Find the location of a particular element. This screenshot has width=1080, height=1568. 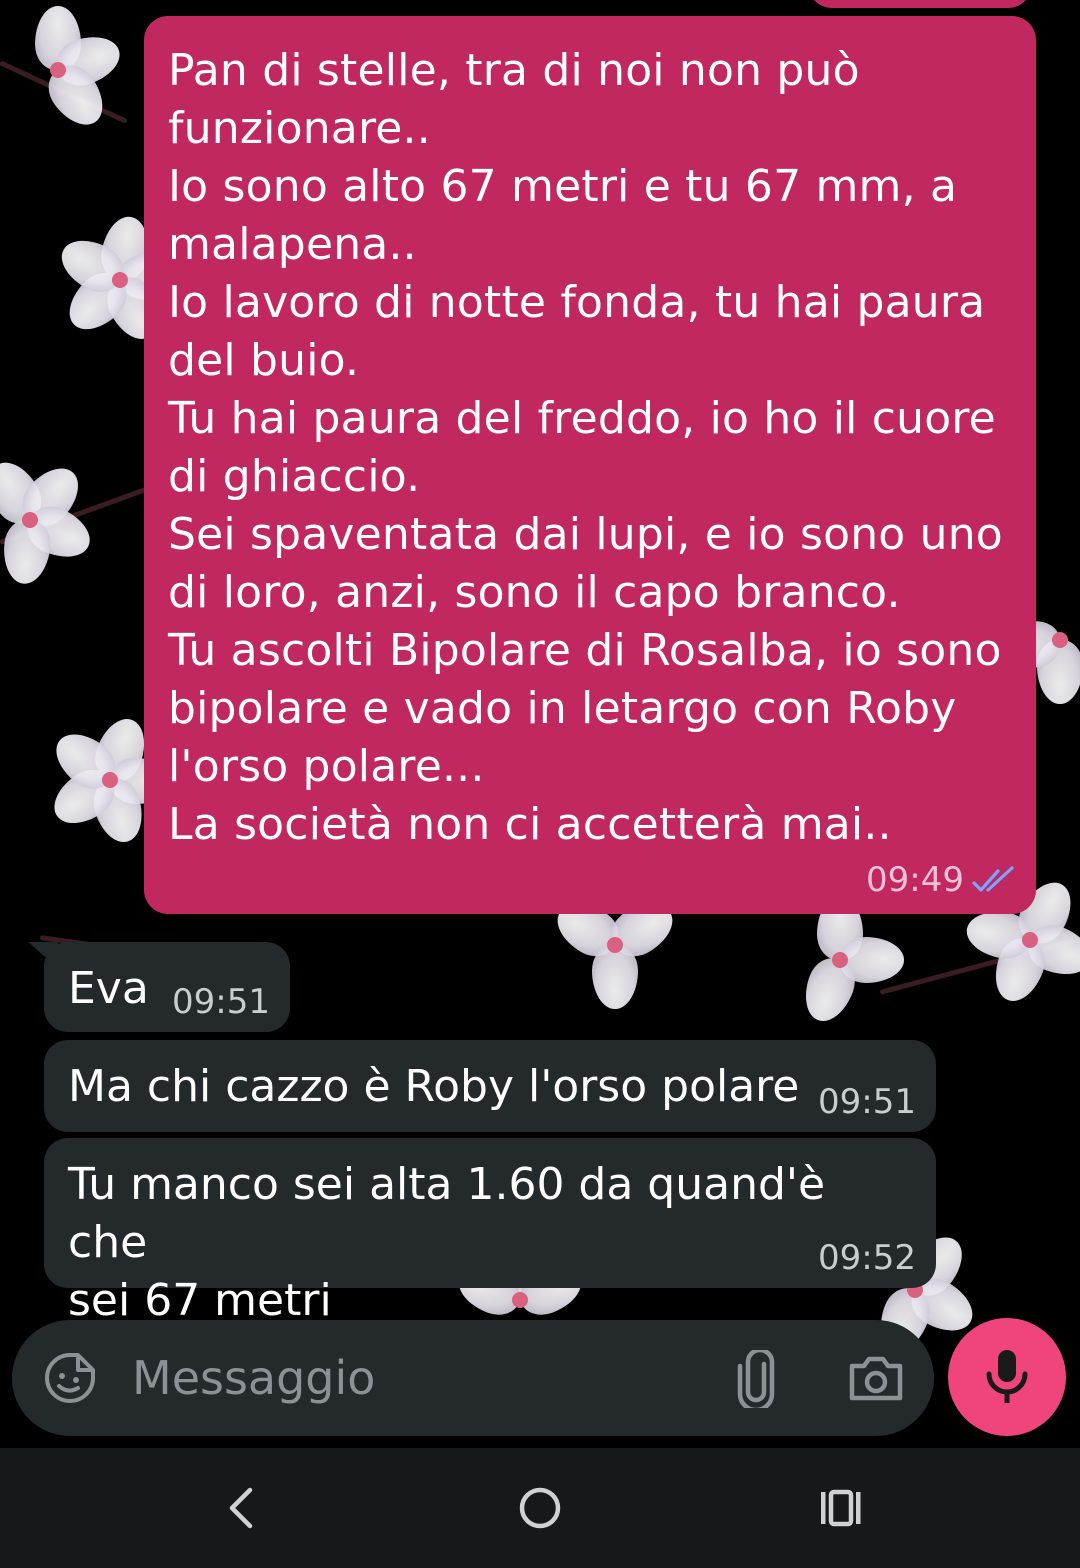

system-navigation-bar is located at coordinates (540, 1508).